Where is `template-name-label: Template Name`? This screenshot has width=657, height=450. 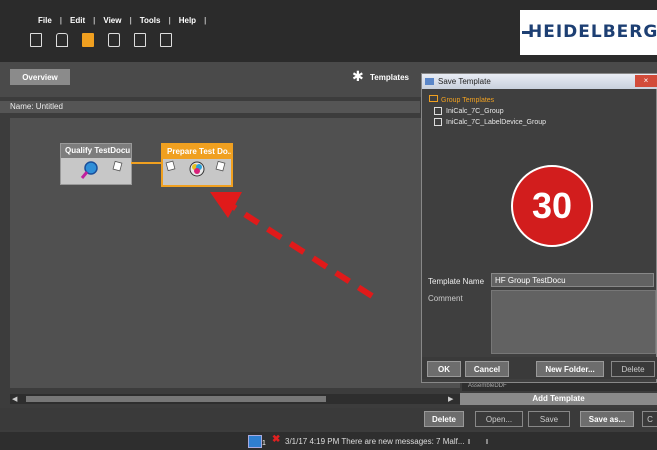
template-name-label: Template Name is located at coordinates (456, 281).